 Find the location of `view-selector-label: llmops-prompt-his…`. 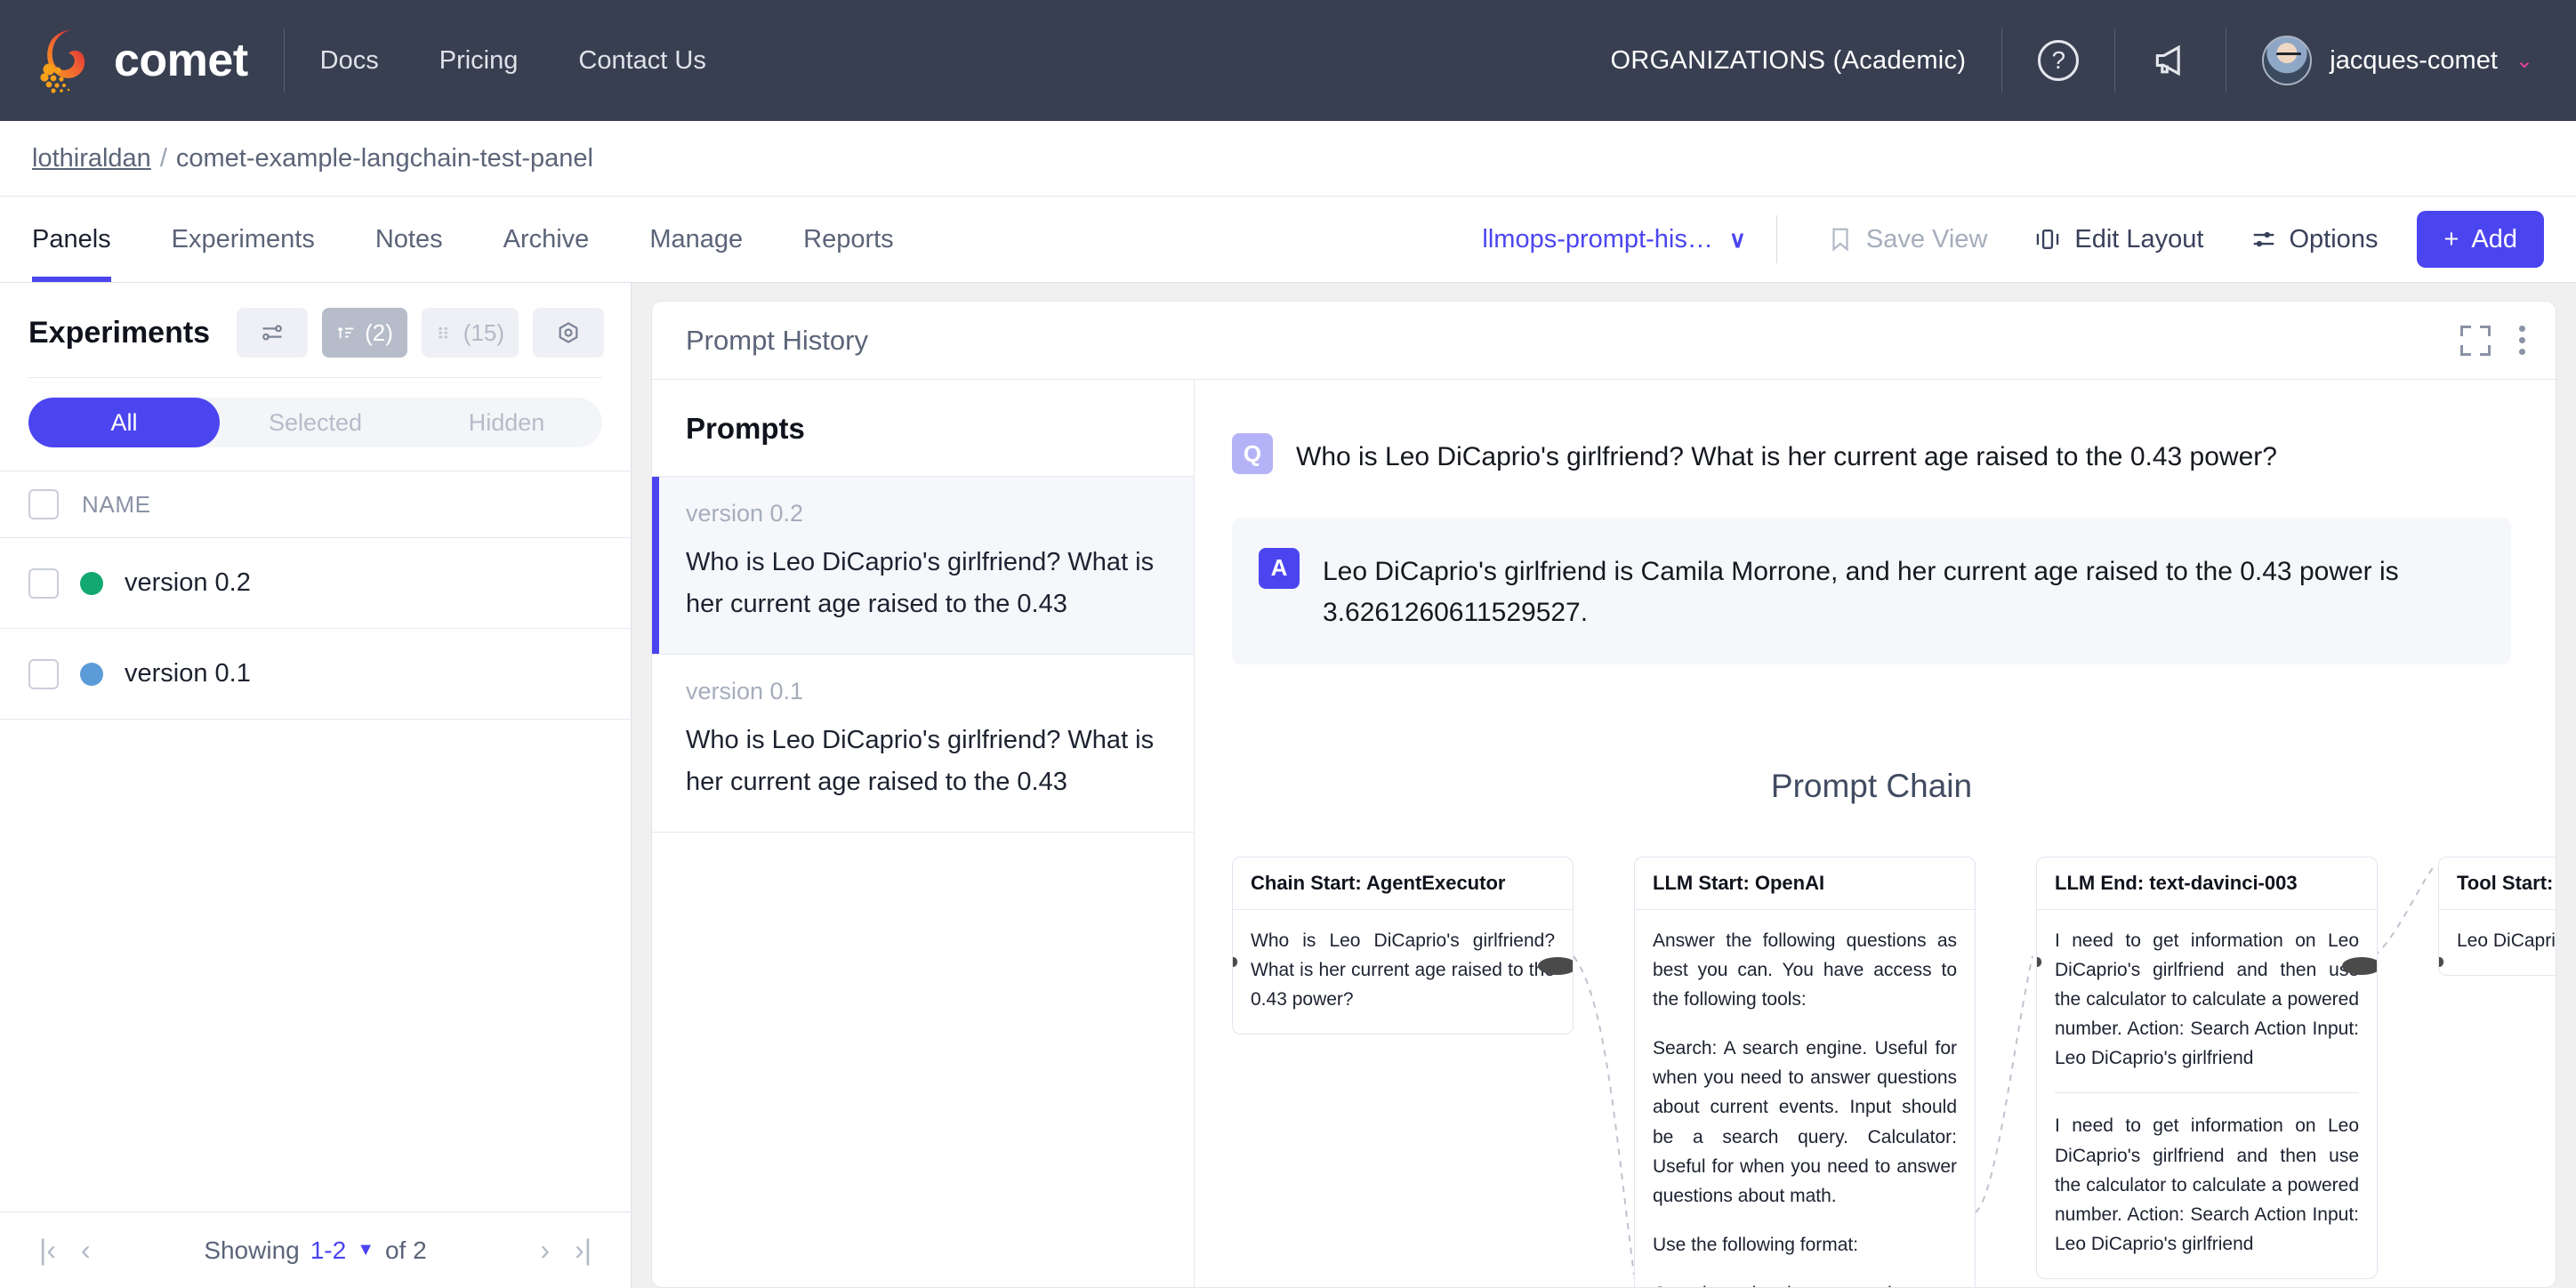

view-selector-label: llmops-prompt-his… is located at coordinates (1597, 239).